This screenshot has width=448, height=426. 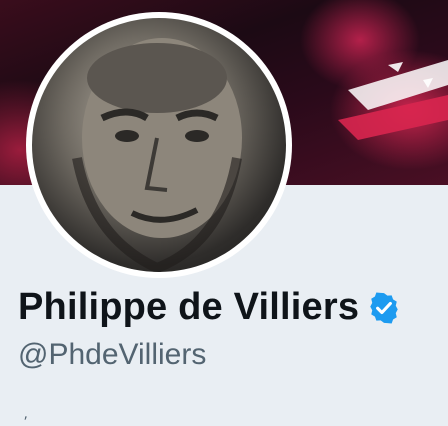 I want to click on verified-badge-icon, so click(x=384, y=308).